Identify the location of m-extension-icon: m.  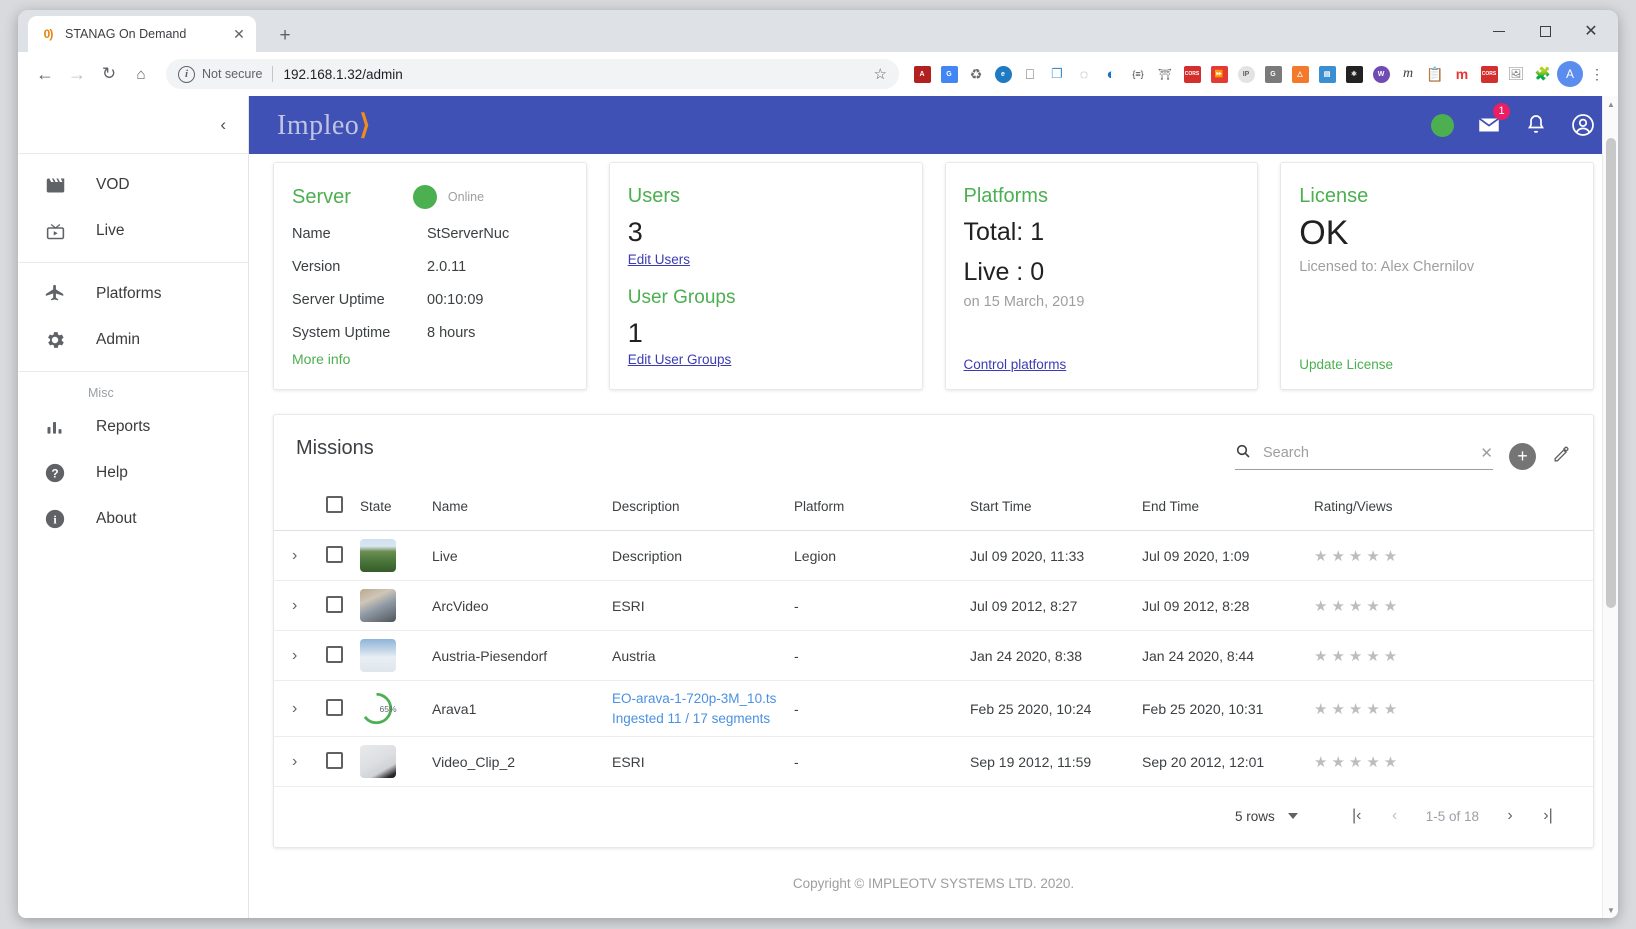
(1408, 74).